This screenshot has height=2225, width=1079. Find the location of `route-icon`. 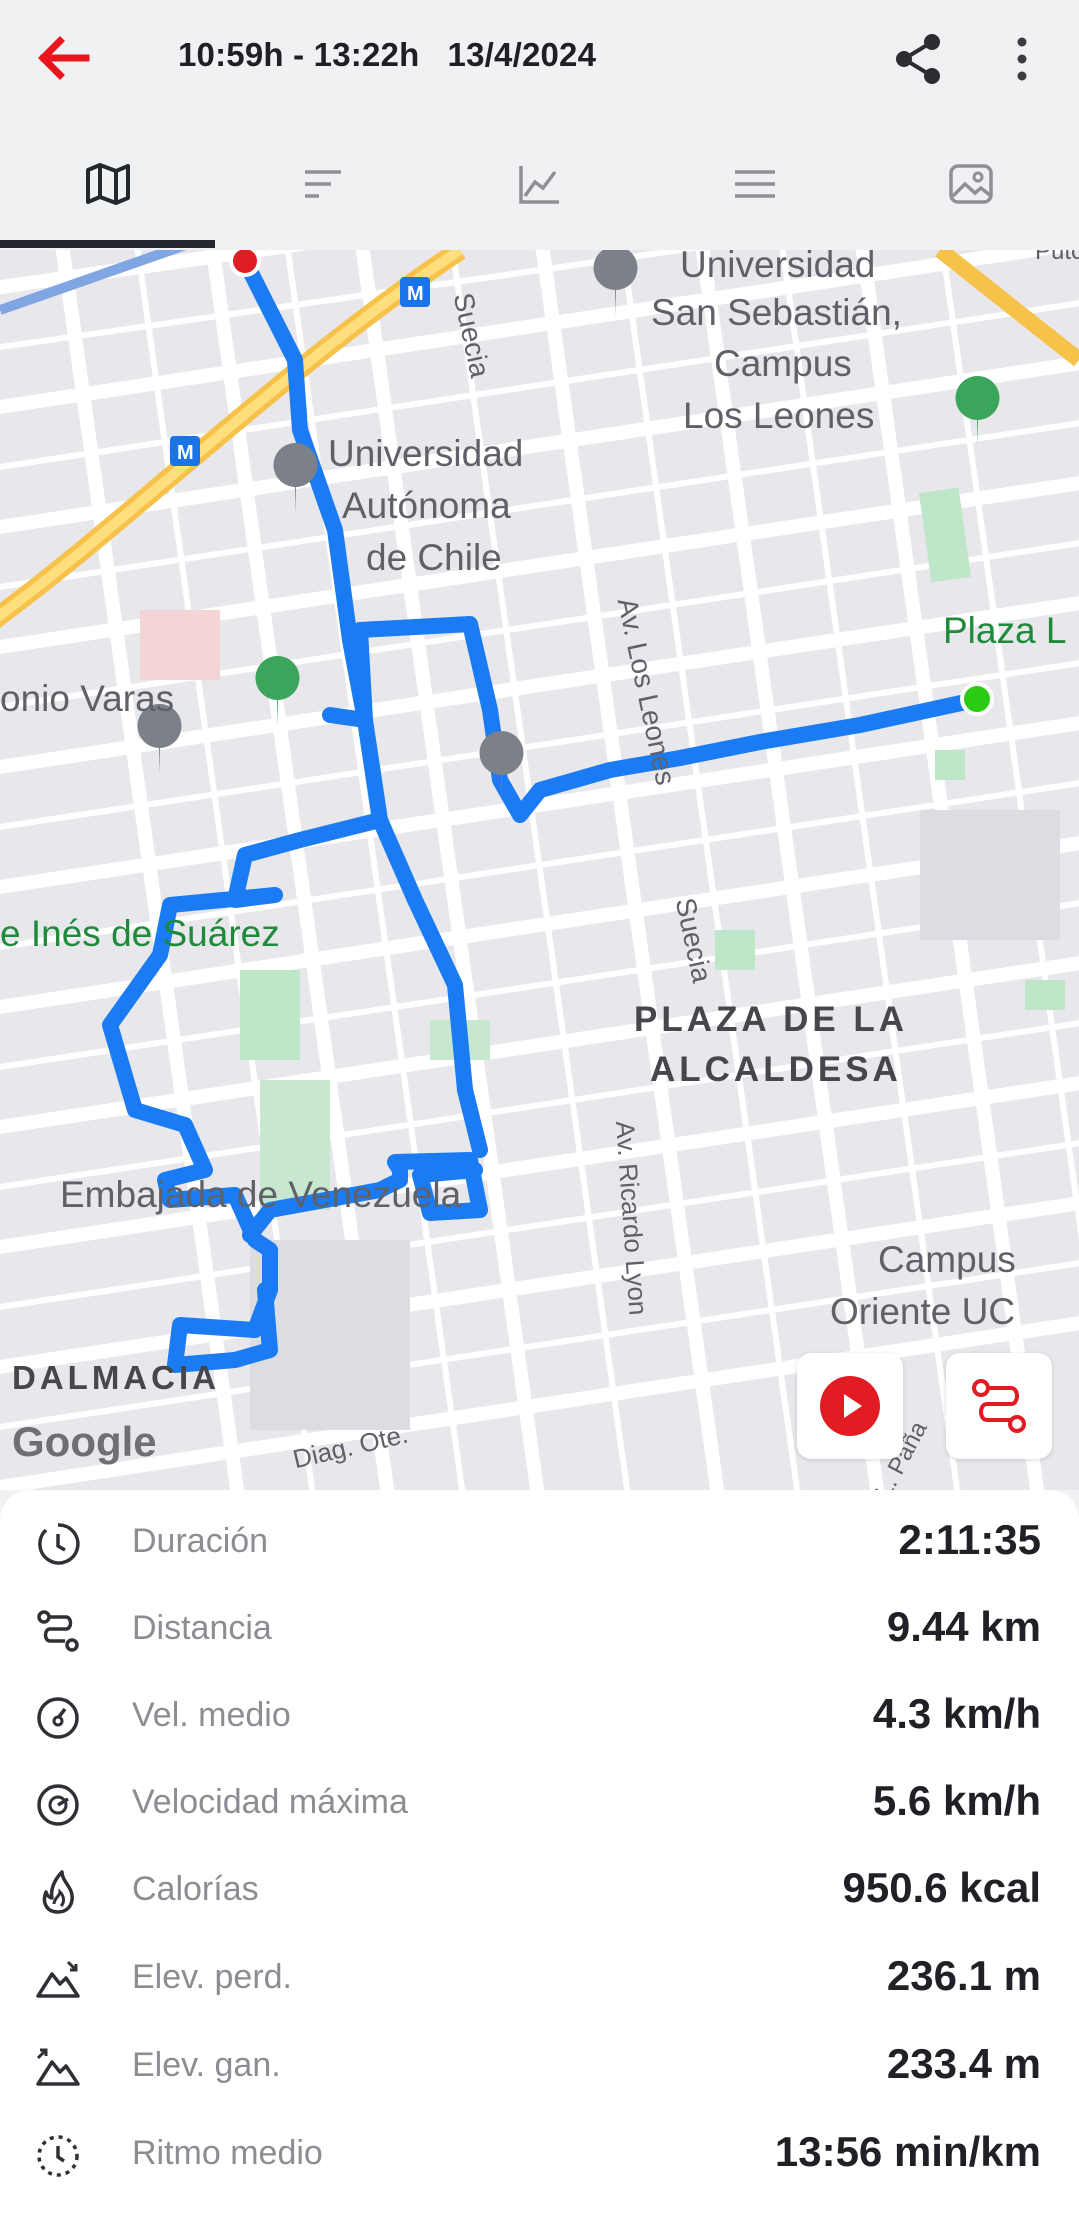

route-icon is located at coordinates (999, 1406).